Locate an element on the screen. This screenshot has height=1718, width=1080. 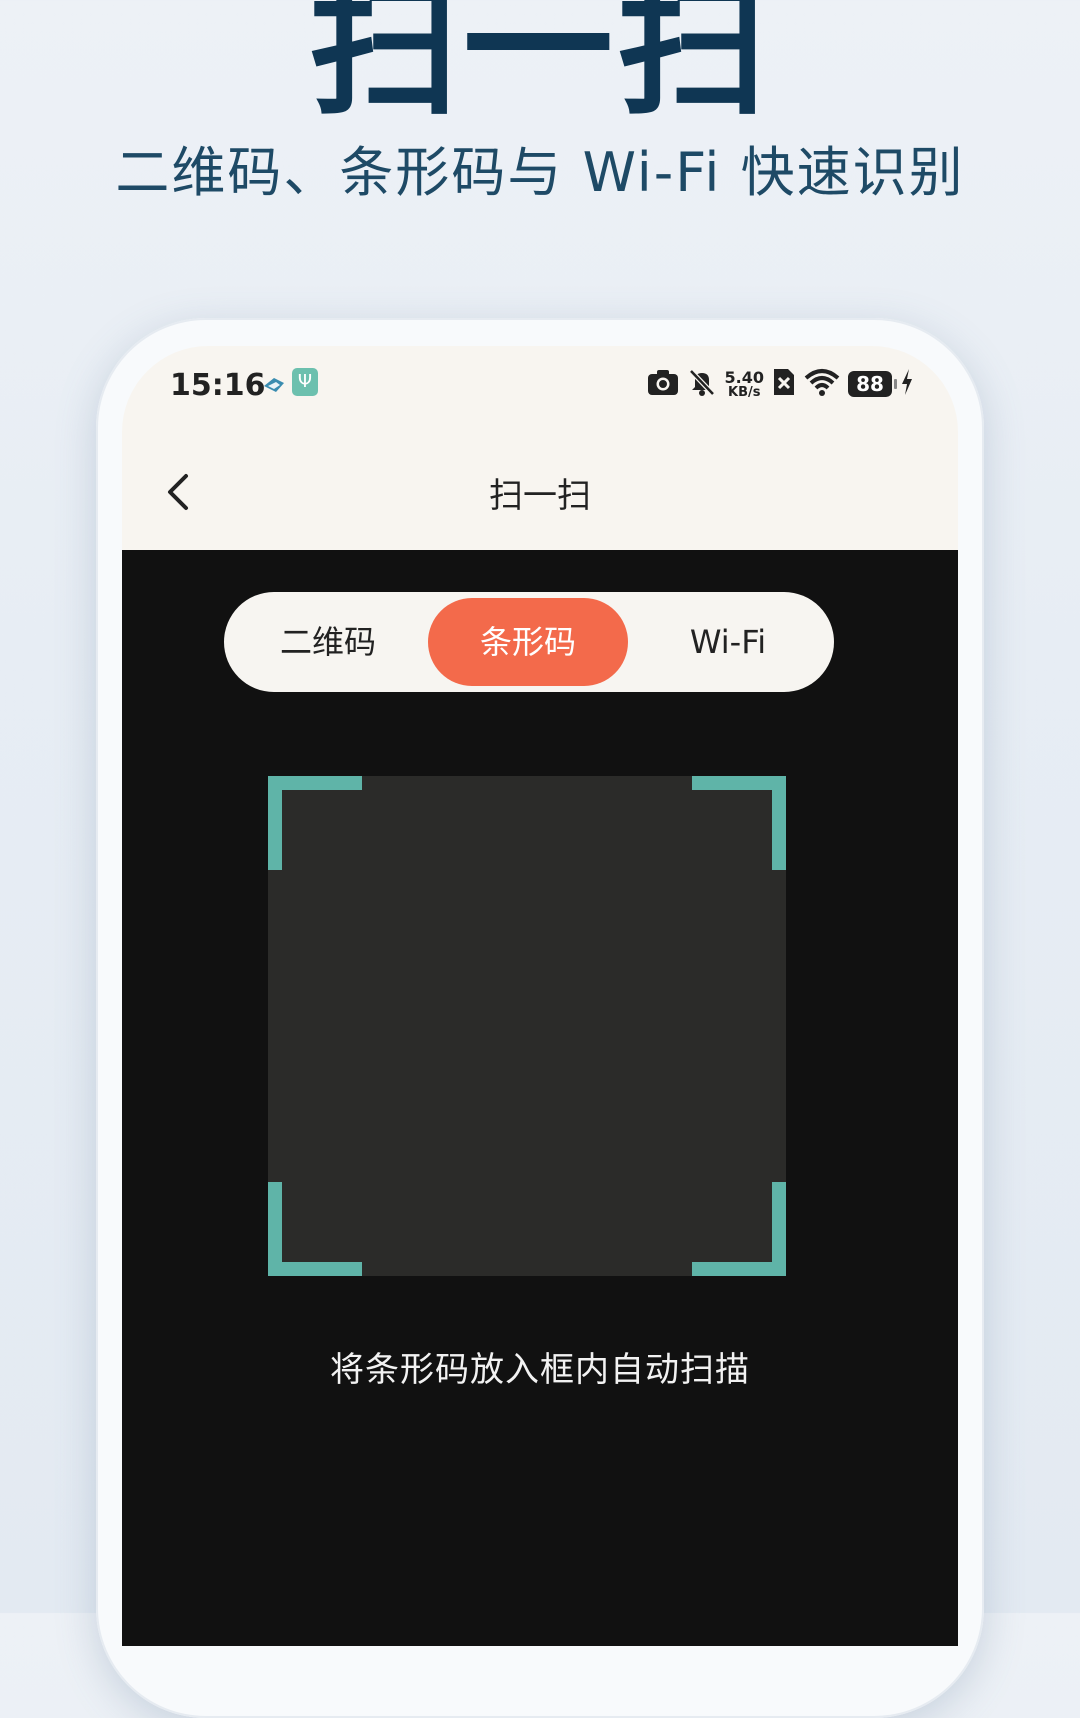
promo-subtitle: 二维码、条形码与 Wi-Fi 快速识别 is located at coordinates (540, 172).